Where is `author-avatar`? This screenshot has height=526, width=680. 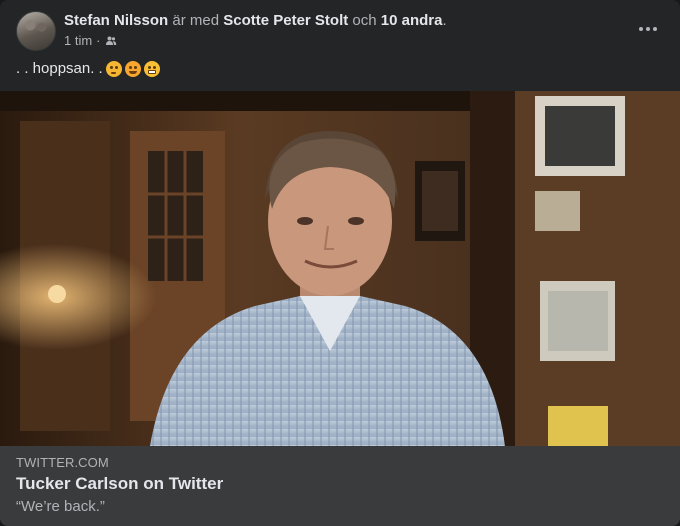
author-avatar is located at coordinates (36, 31).